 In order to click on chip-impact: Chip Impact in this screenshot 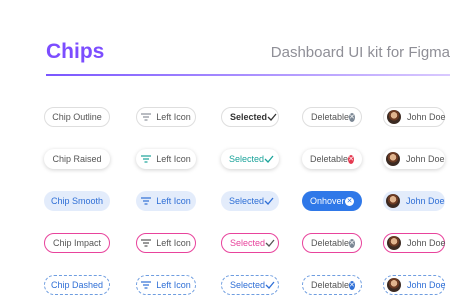, I will do `click(77, 243)`.